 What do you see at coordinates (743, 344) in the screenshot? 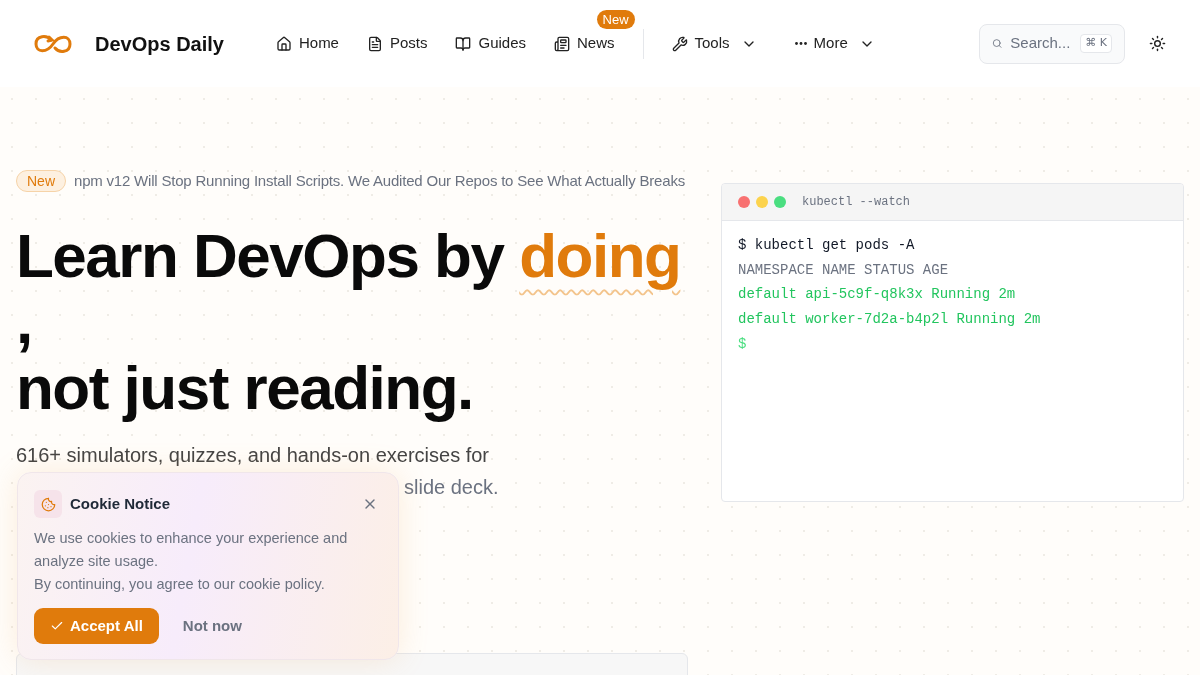
I see `terminal-line: $` at bounding box center [743, 344].